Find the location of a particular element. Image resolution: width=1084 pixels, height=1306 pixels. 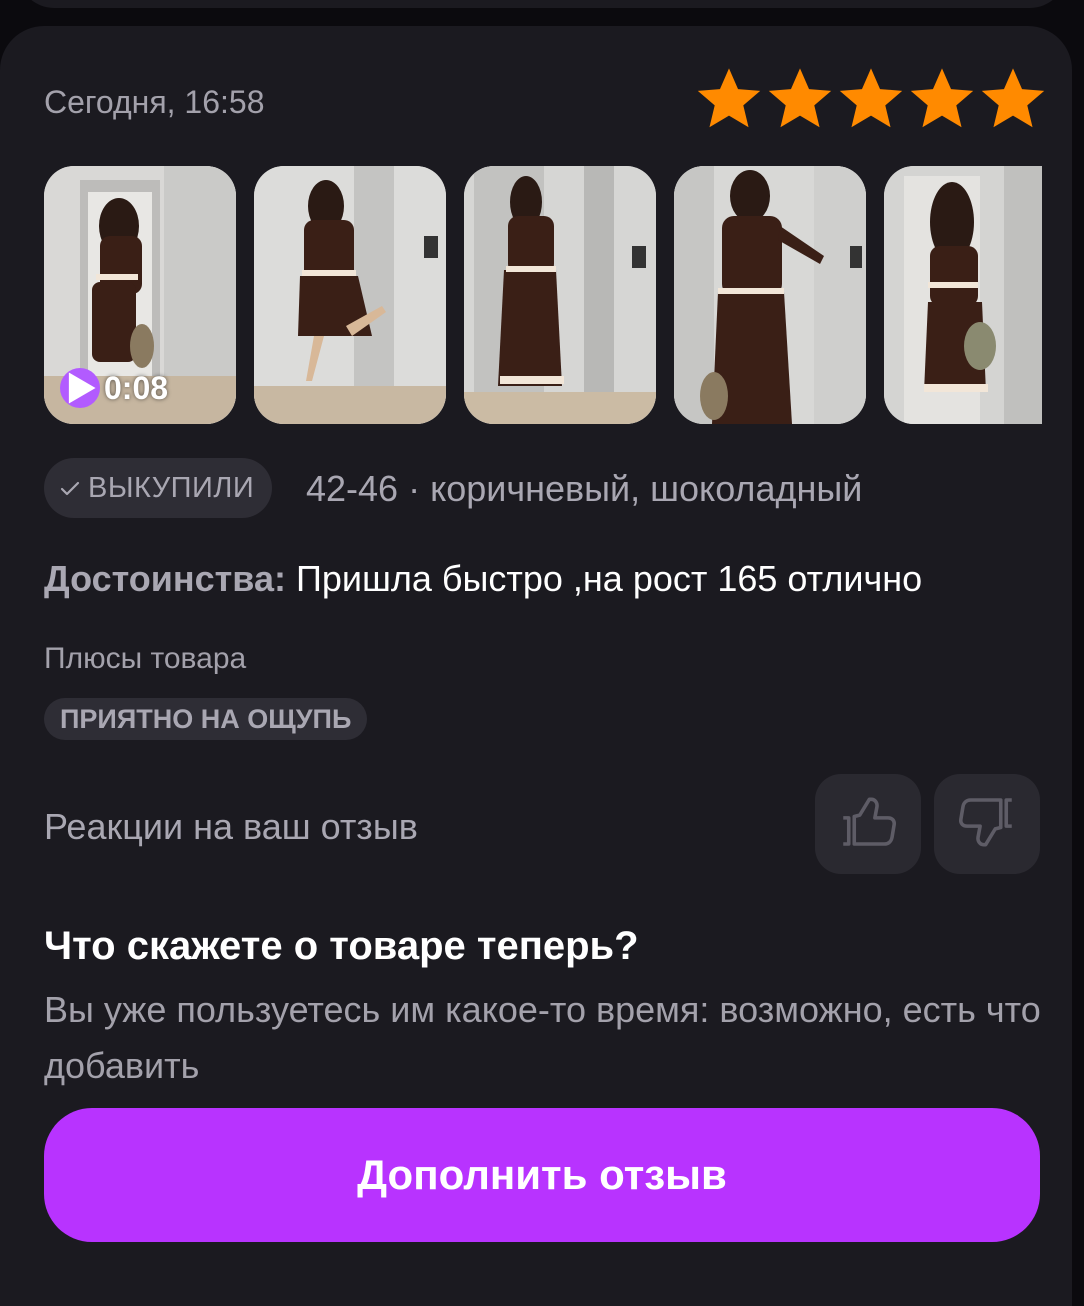

dislike-button is located at coordinates (987, 824).